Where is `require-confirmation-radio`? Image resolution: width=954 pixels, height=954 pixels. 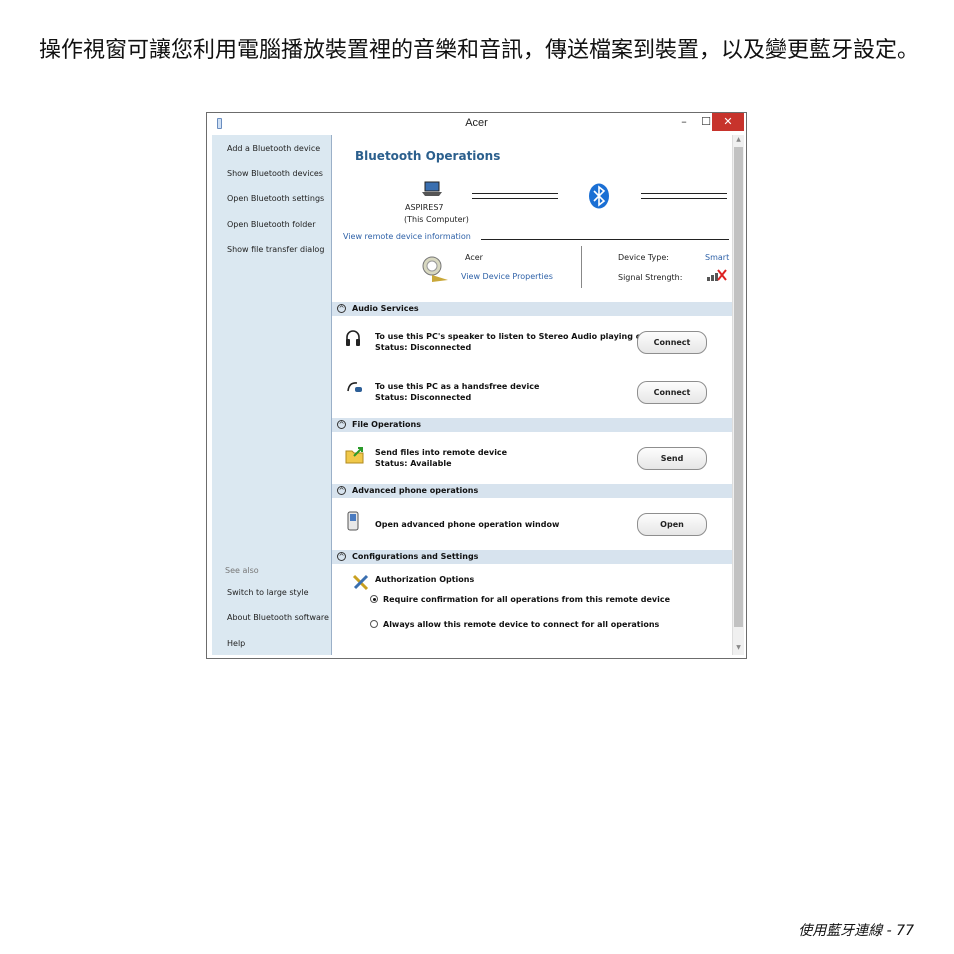 require-confirmation-radio is located at coordinates (374, 599).